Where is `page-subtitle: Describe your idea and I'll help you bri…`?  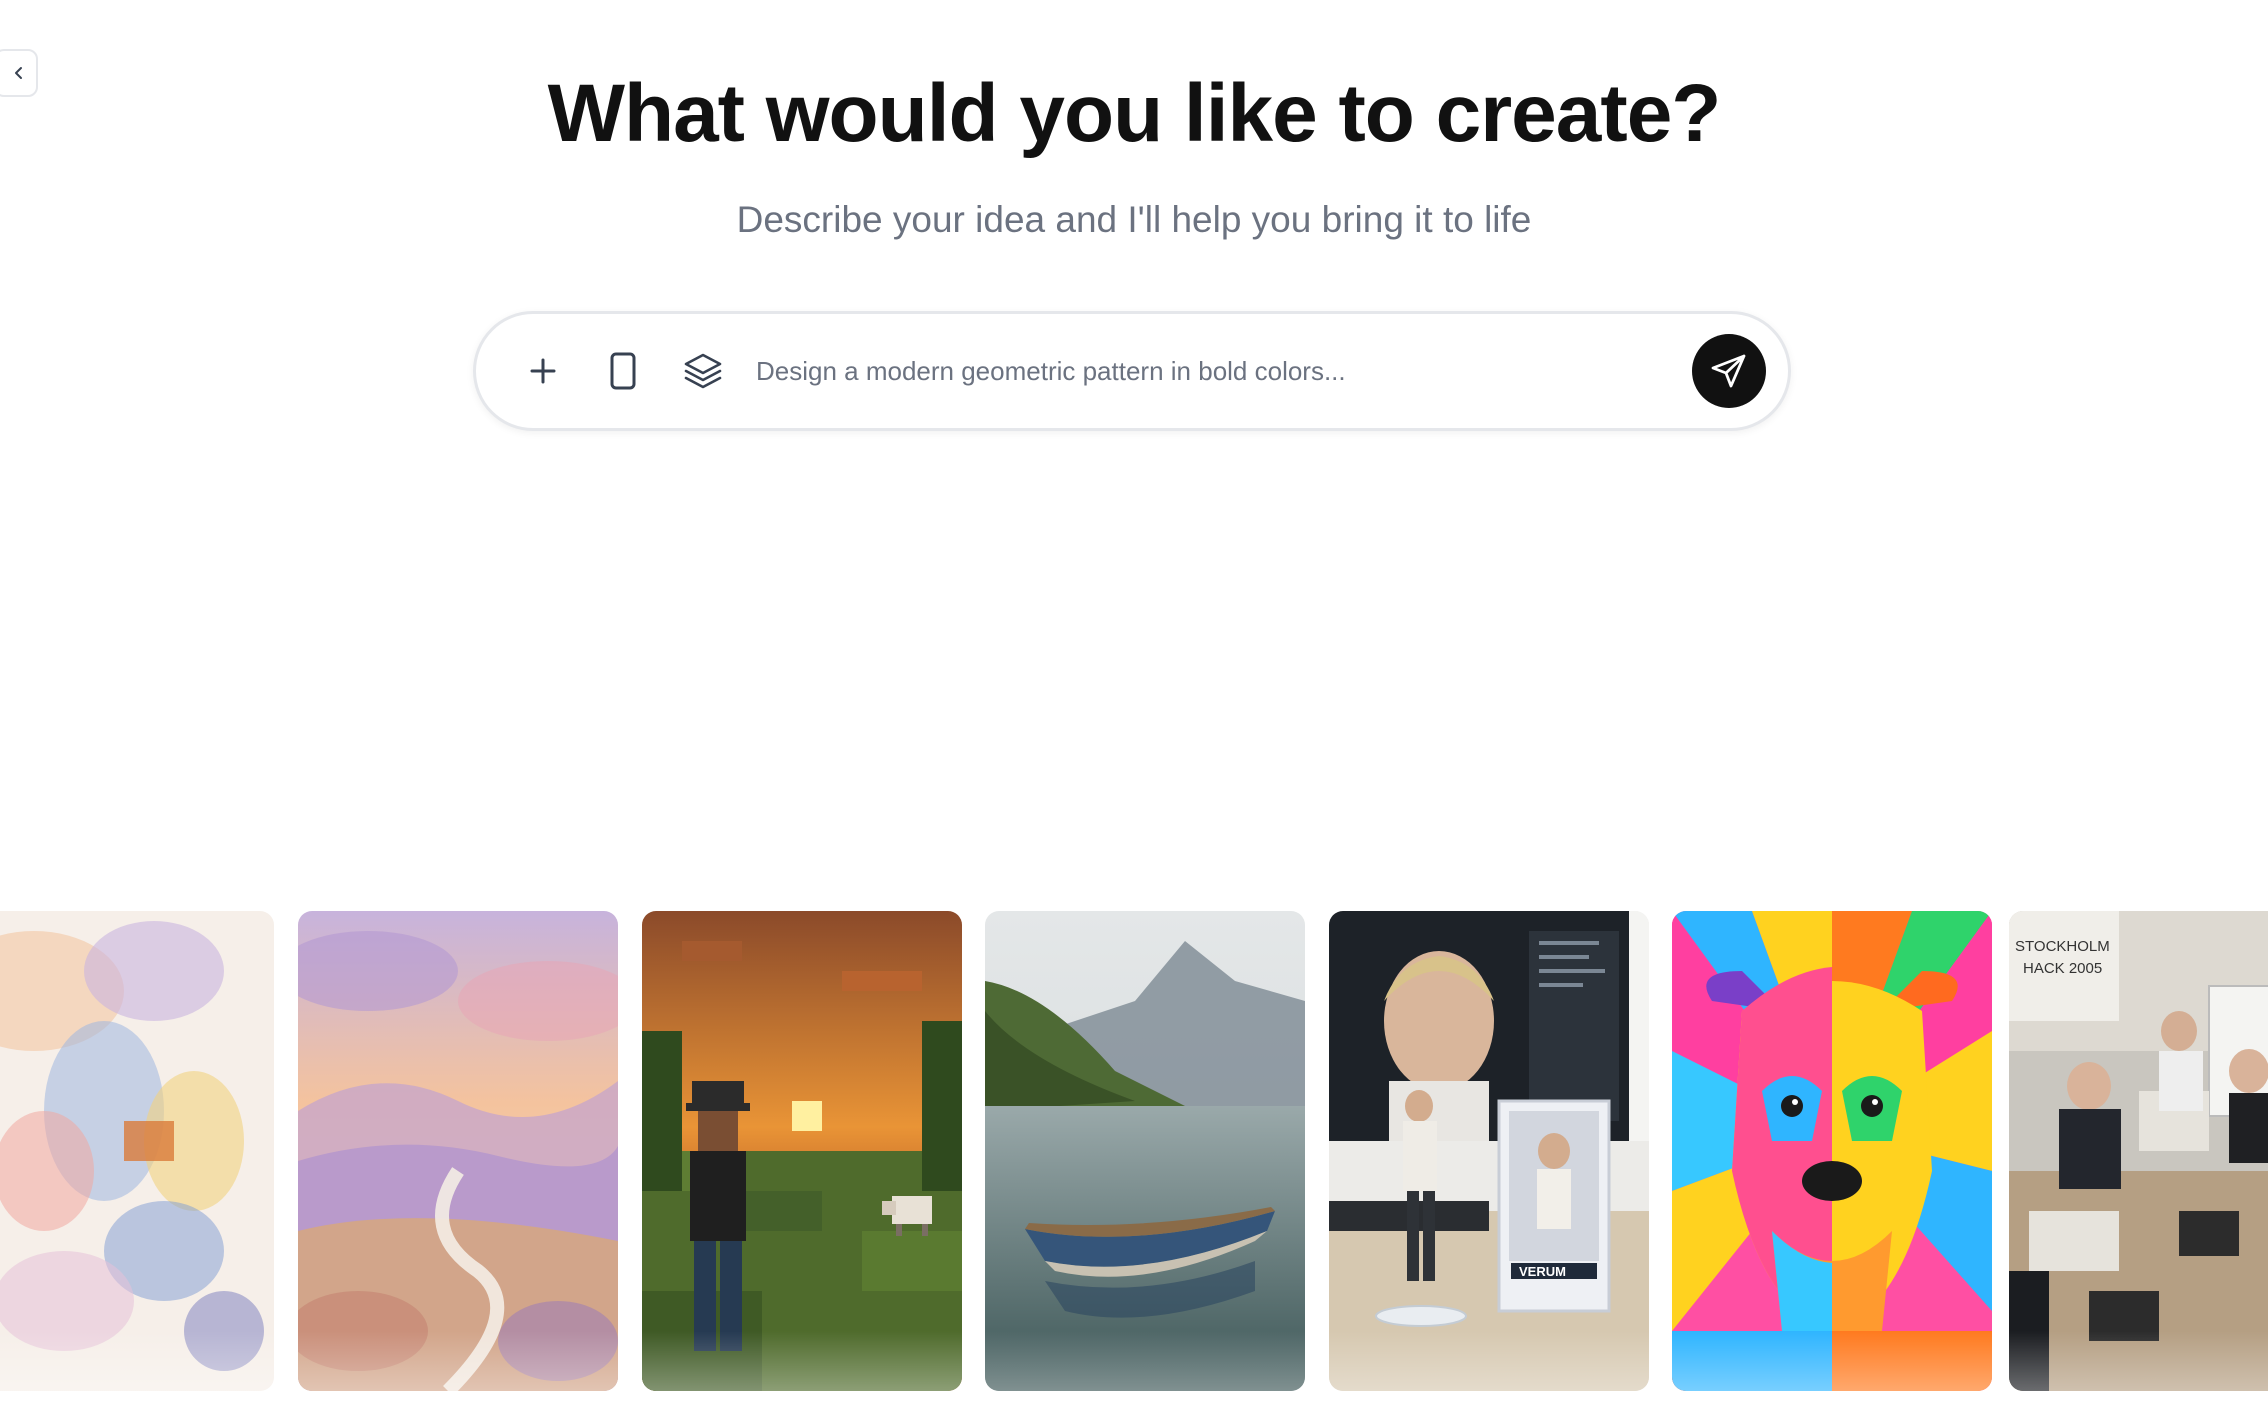 page-subtitle: Describe your idea and I'll help you bri… is located at coordinates (1134, 219).